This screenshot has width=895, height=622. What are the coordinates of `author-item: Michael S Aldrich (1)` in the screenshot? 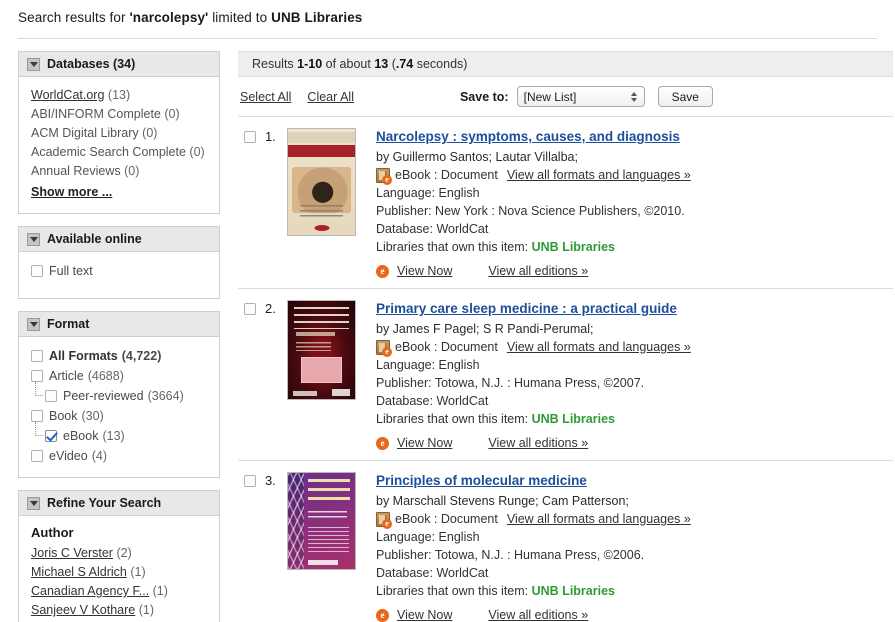 It's located at (120, 572).